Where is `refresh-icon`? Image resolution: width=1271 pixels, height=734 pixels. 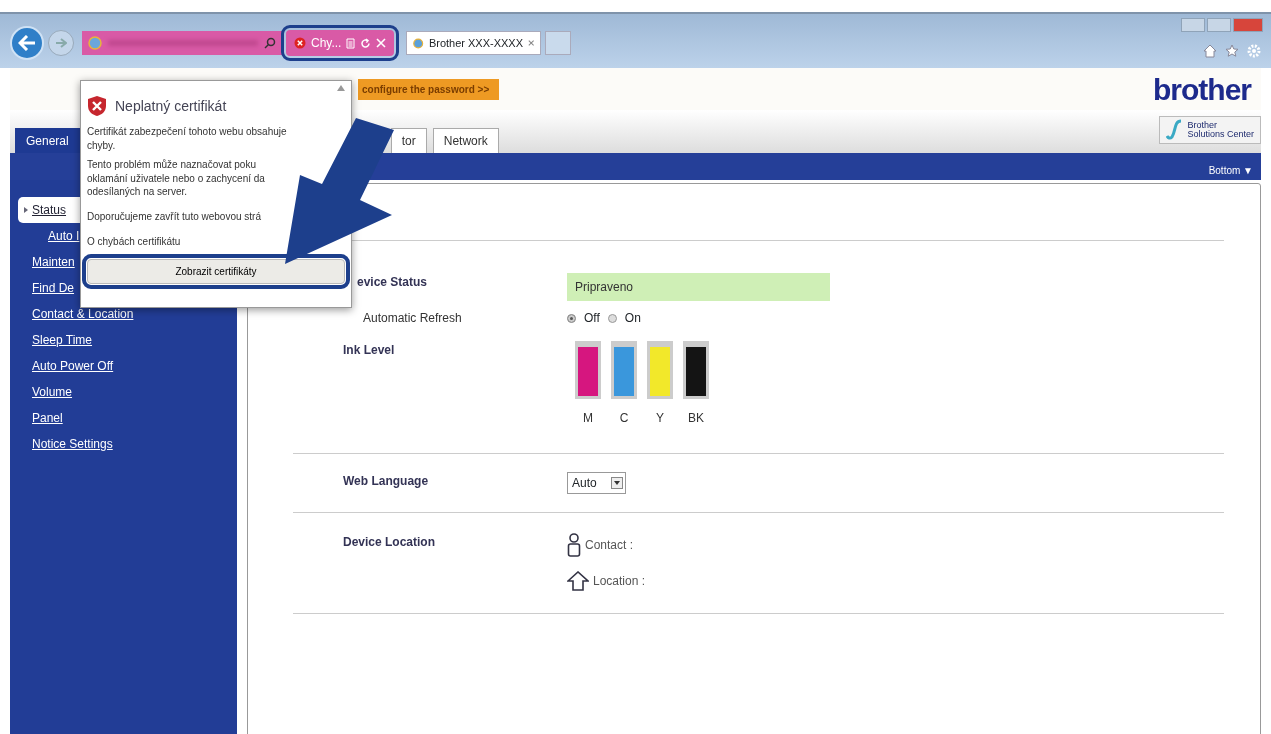 refresh-icon is located at coordinates (366, 43).